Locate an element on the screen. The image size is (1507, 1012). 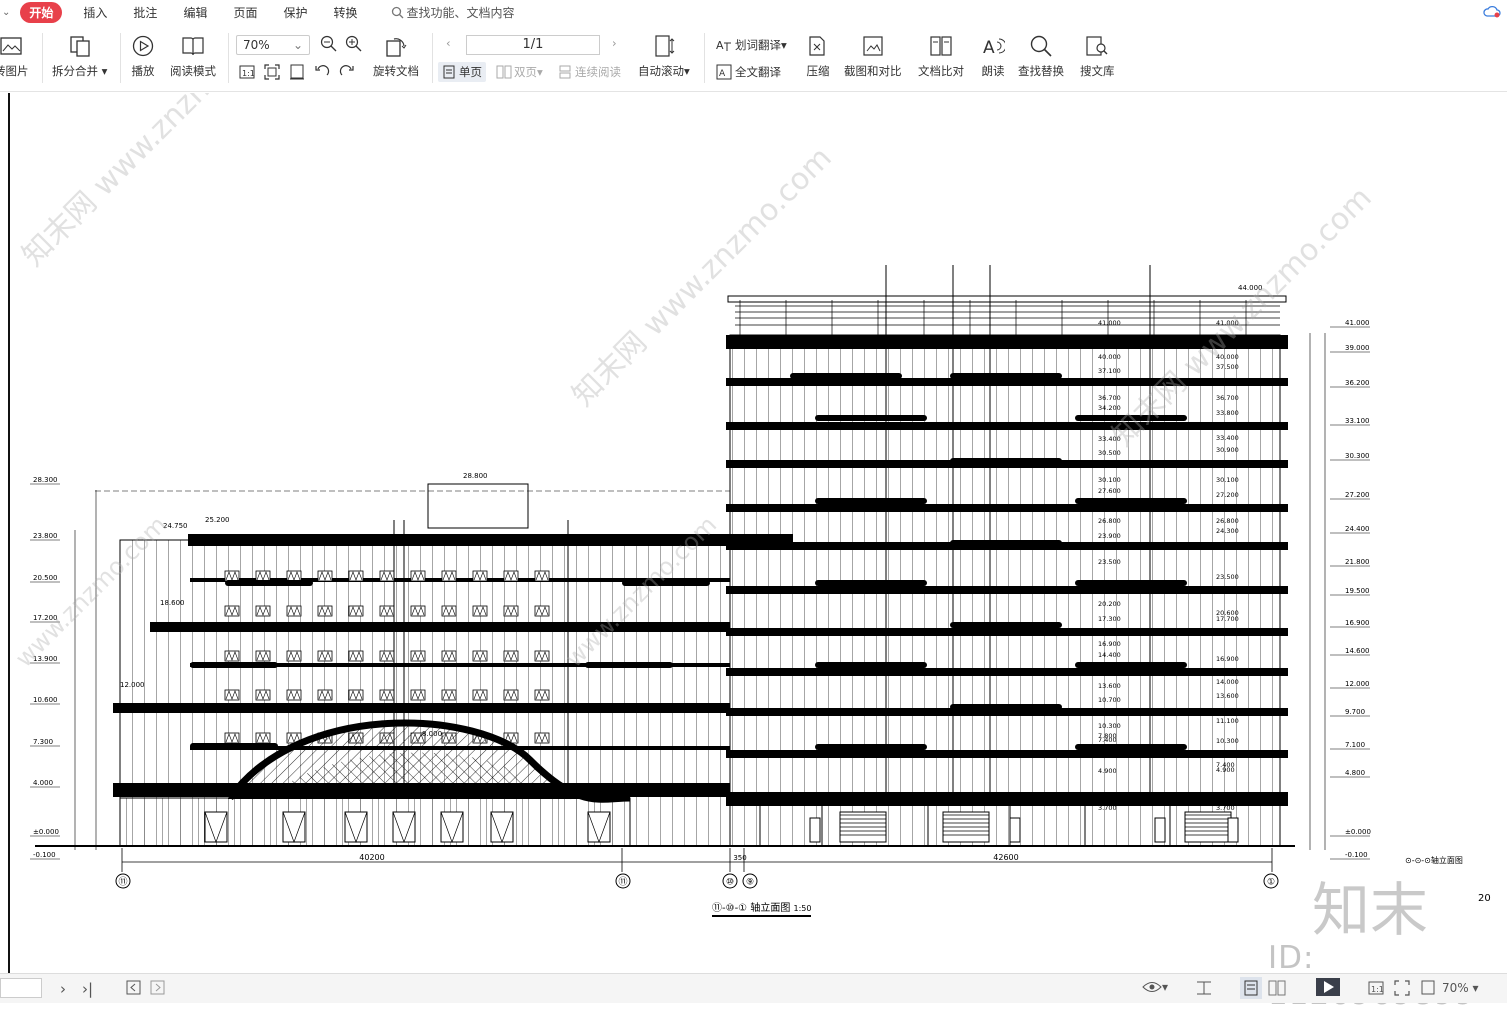
search-icon is located at coordinates (1041, 46).